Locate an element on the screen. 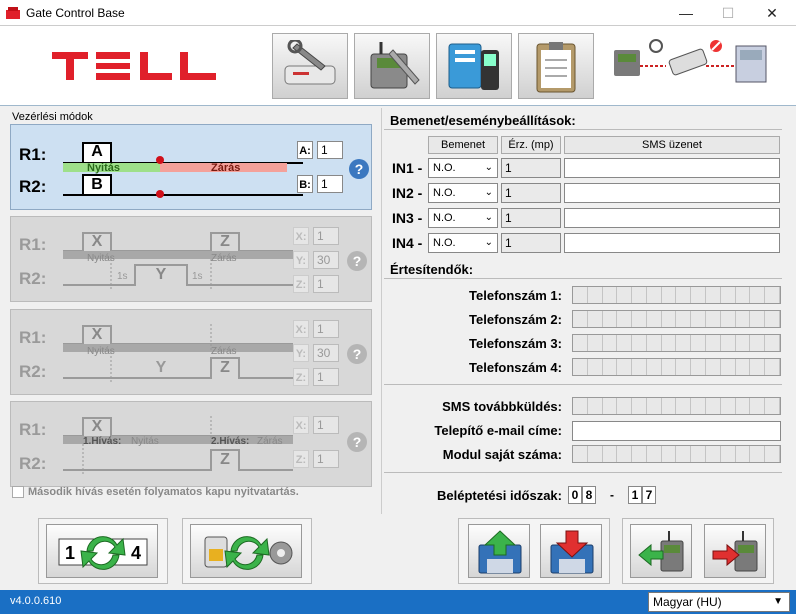 This screenshot has height=614, width=796. in2-label: IN2 - is located at coordinates (407, 193).